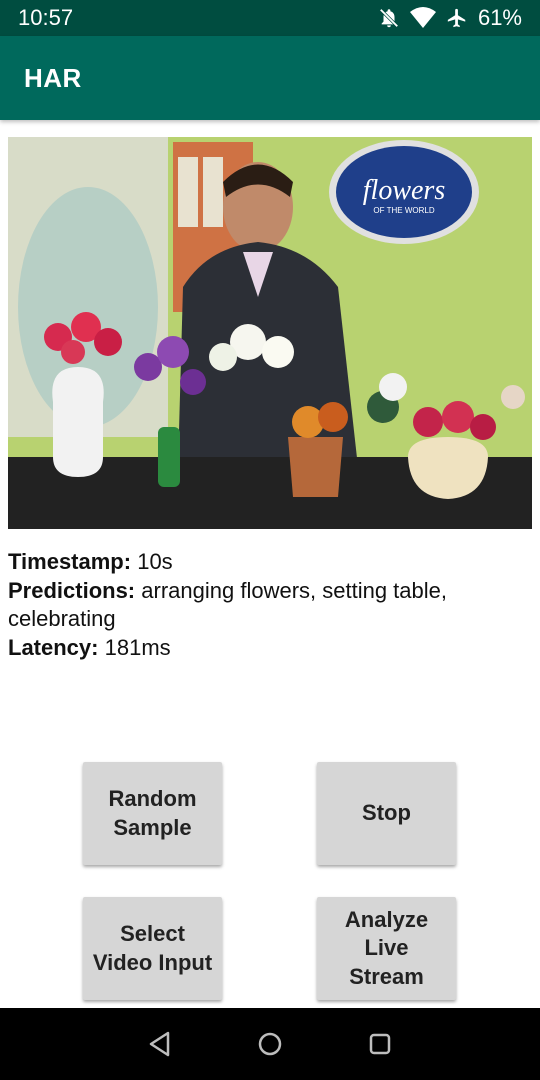 The height and width of the screenshot is (1080, 540). Describe the element at coordinates (457, 18) in the screenshot. I see `airplane-icon` at that location.